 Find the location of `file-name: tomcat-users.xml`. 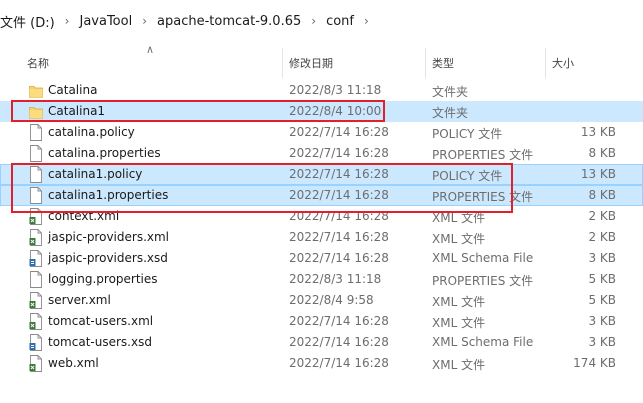

file-name: tomcat-users.xml is located at coordinates (101, 321).